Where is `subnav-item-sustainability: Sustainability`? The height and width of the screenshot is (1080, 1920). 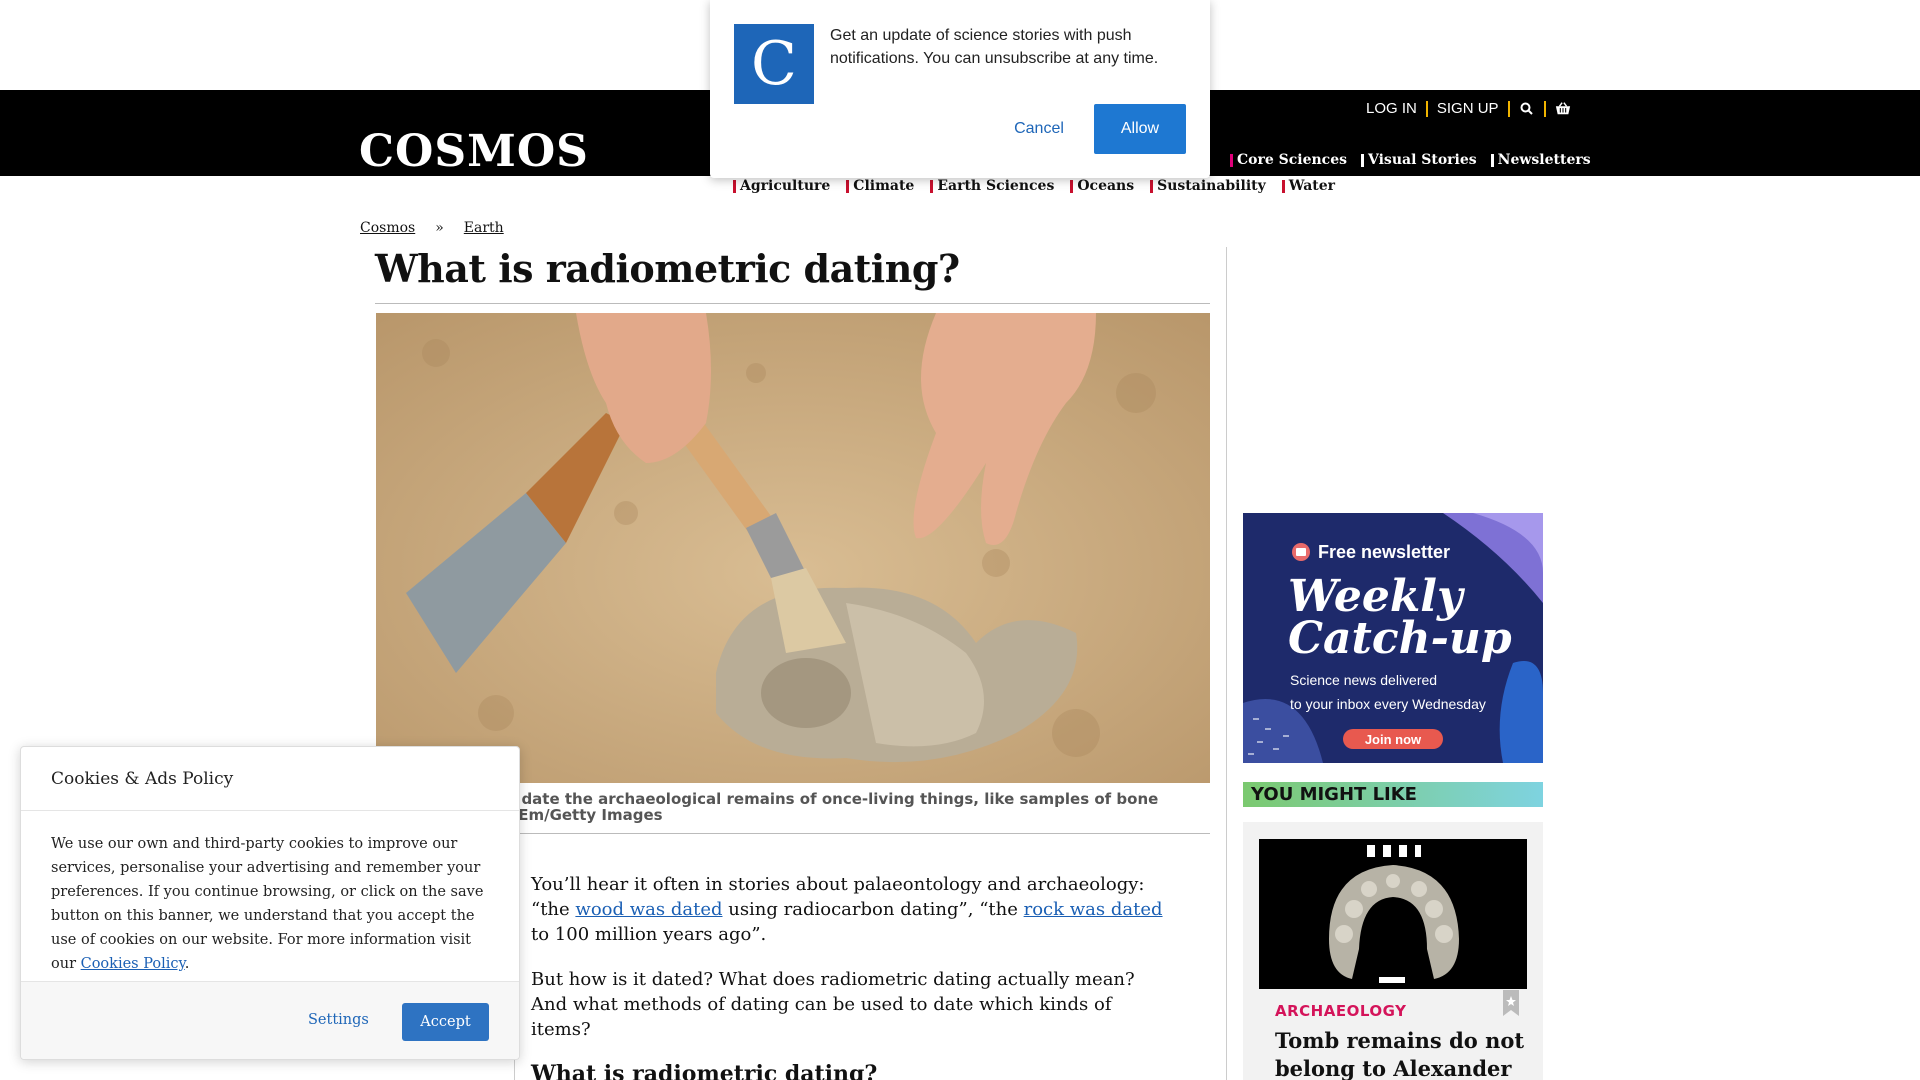 subnav-item-sustainability: Sustainability is located at coordinates (1208, 186).